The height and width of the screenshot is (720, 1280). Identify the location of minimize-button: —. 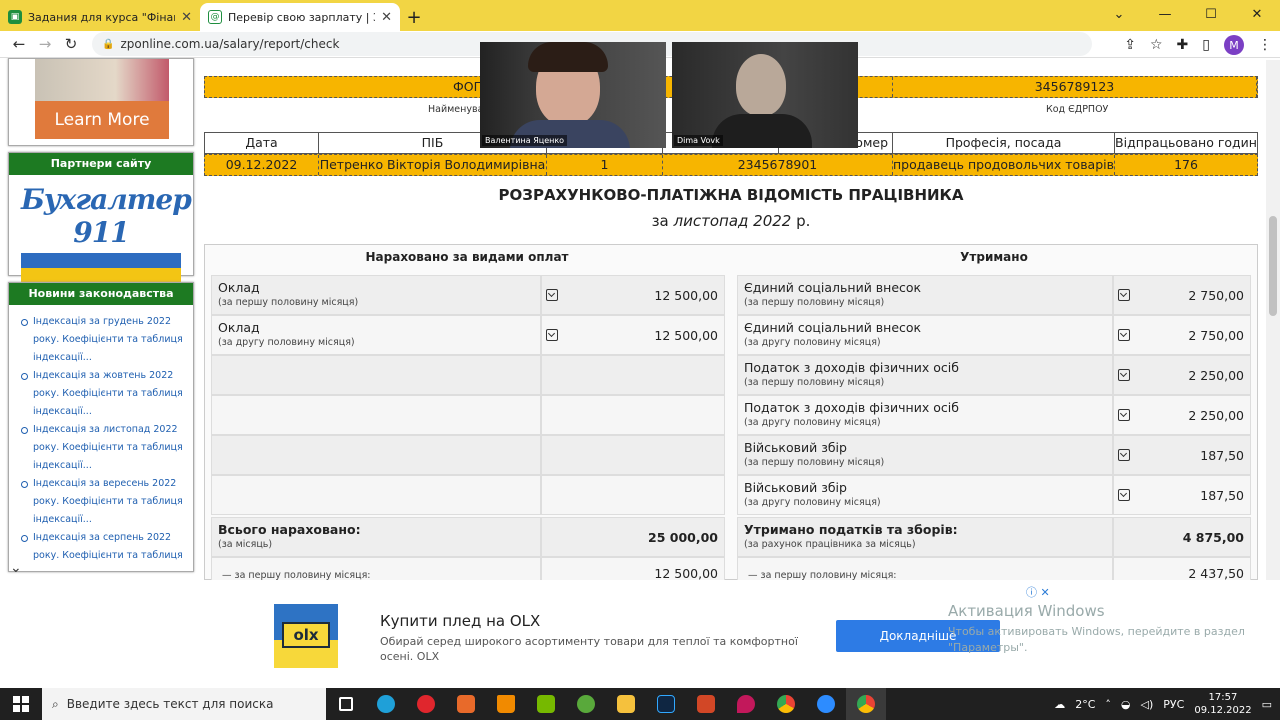
(1165, 14).